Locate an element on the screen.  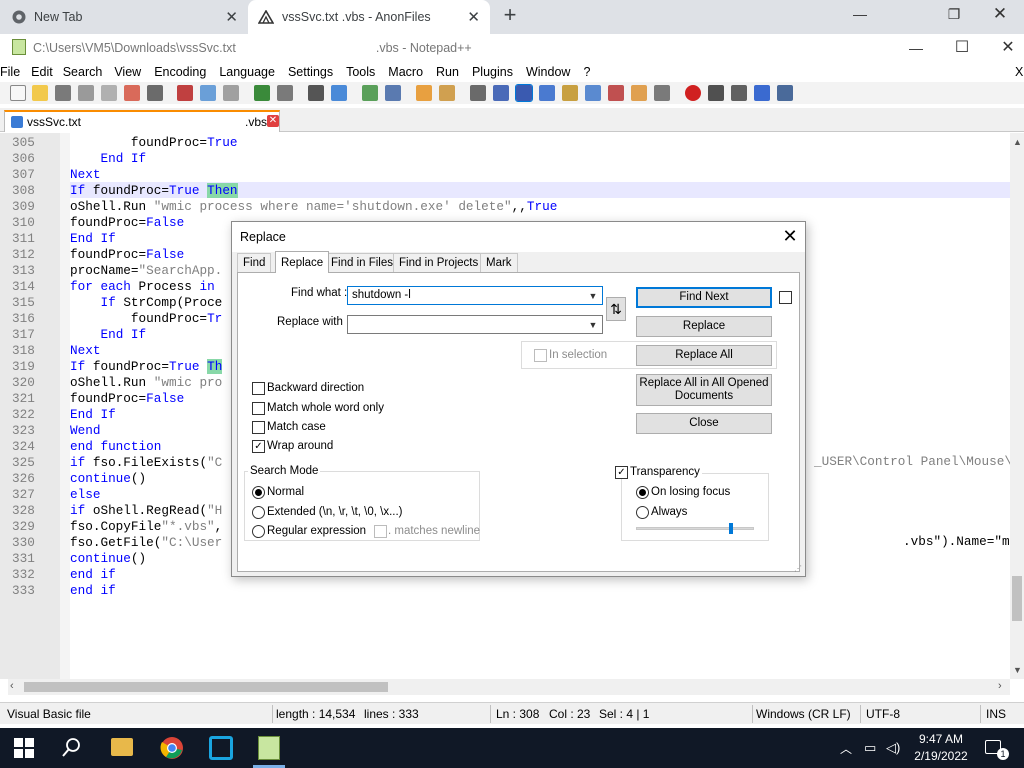
find-what-input: shutdown -l ▼ is located at coordinates (475, 295).